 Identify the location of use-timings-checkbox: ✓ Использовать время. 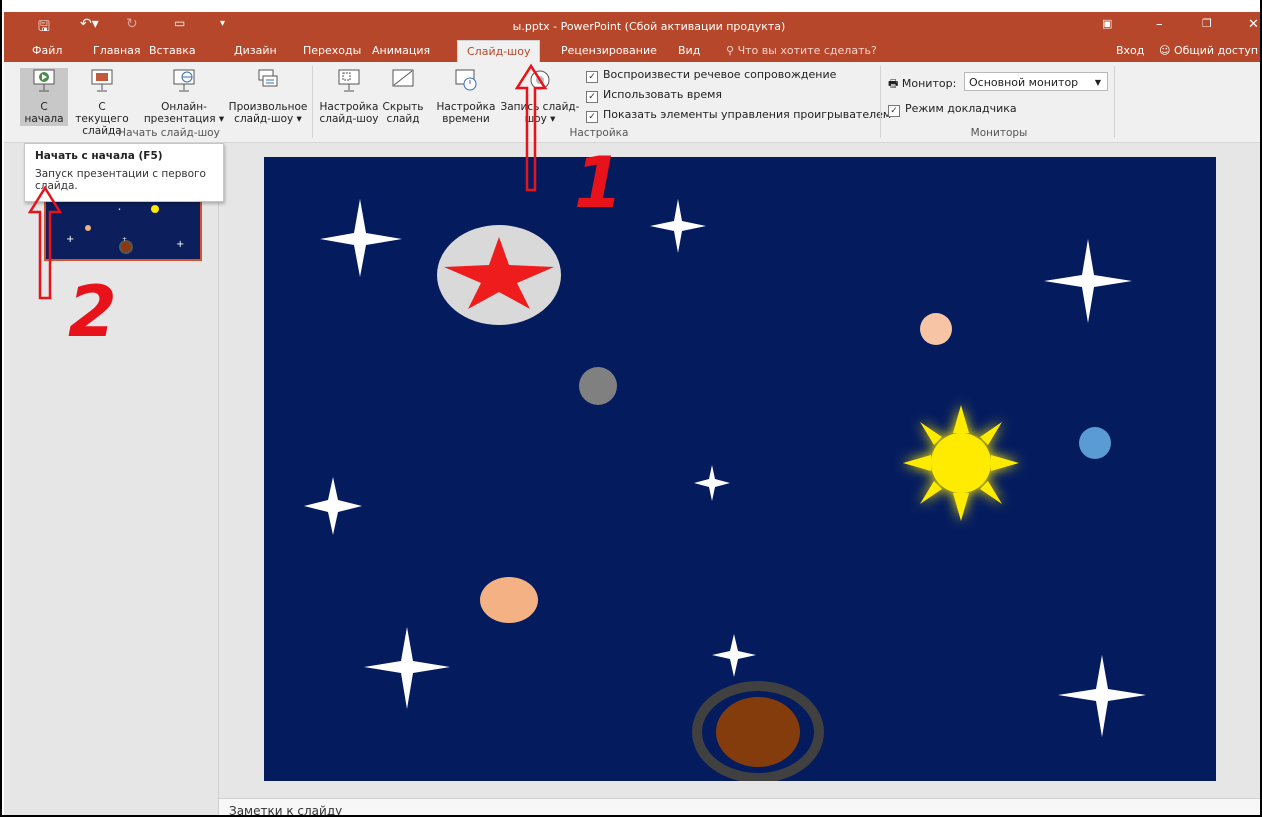
(654, 95).